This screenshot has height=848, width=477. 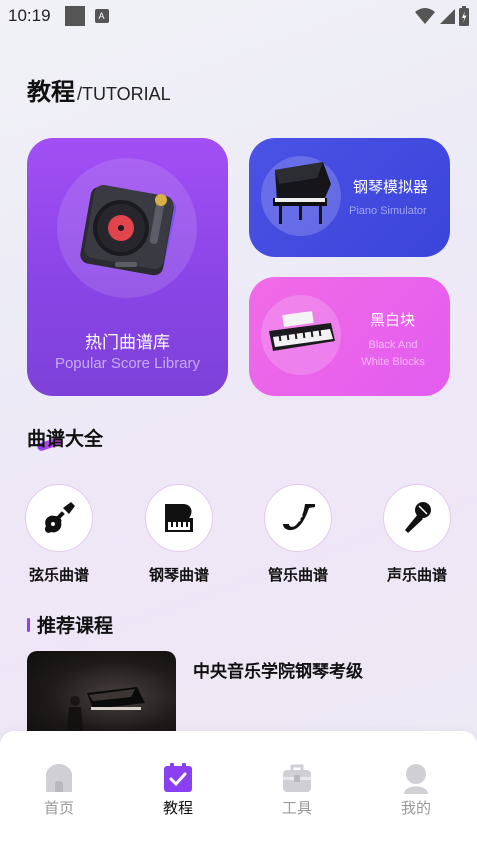 What do you see at coordinates (388, 211) in the screenshot?
I see `piano-simulator-subtitle: Piano Simulator` at bounding box center [388, 211].